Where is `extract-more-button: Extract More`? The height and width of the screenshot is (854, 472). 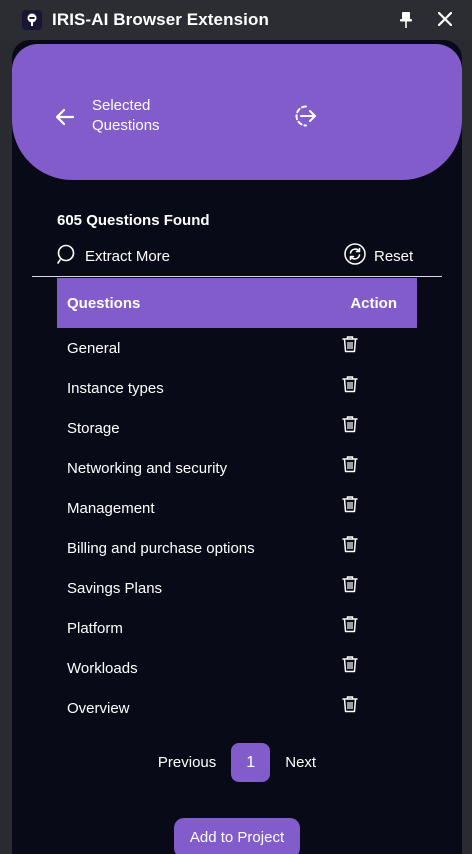 extract-more-button: Extract More is located at coordinates (113, 256).